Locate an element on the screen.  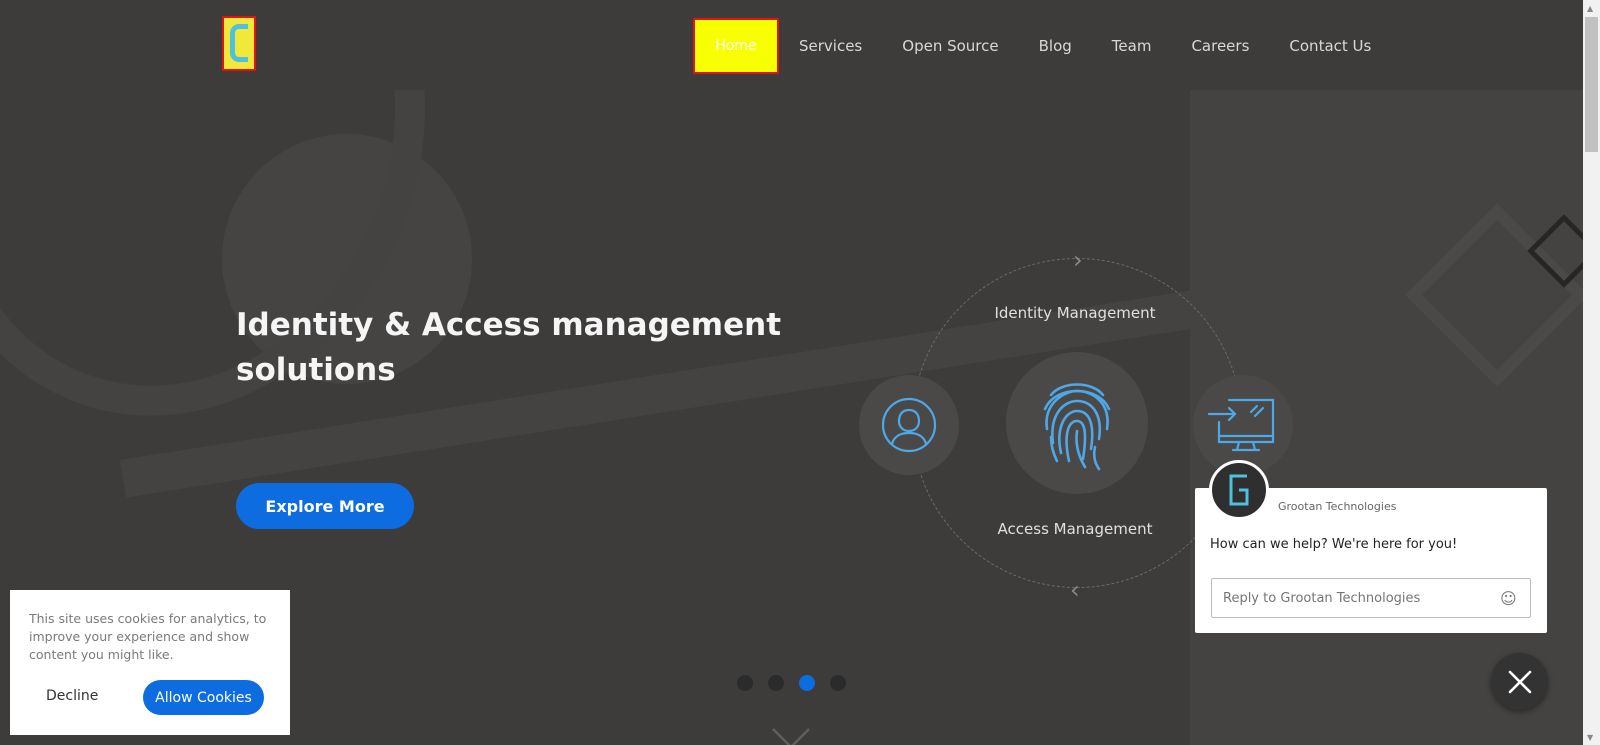
avatar is located at coordinates (1239, 490).